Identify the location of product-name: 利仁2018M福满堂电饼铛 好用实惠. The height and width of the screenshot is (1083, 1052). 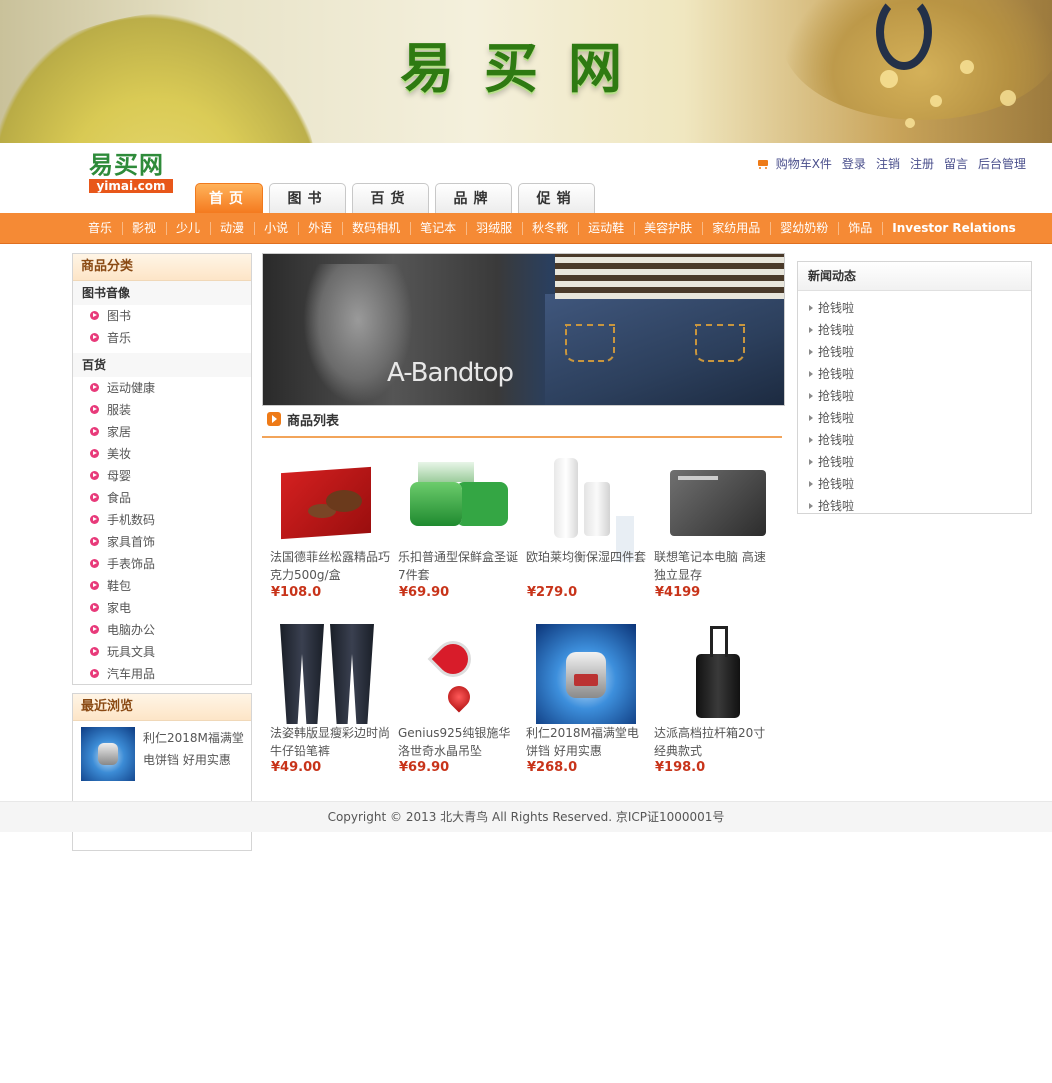
(586, 742).